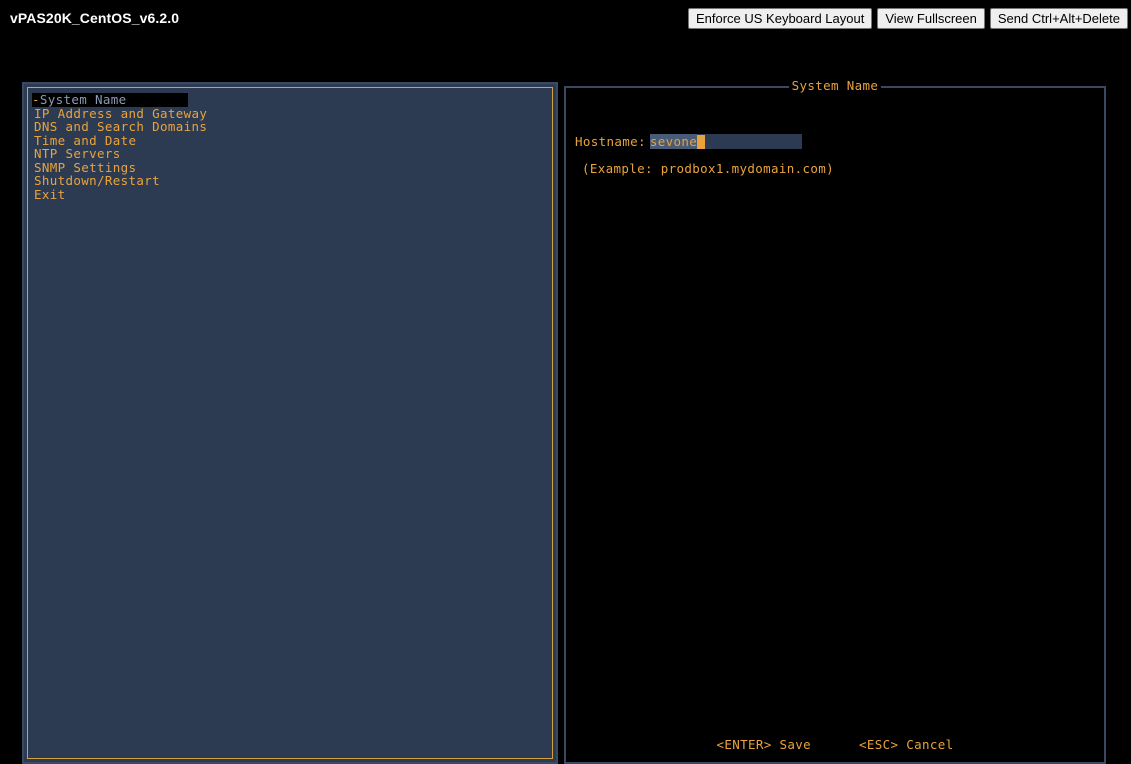 This screenshot has height=764, width=1131. Describe the element at coordinates (906, 744) in the screenshot. I see `cancel-action: <ESC> Cancel` at that location.